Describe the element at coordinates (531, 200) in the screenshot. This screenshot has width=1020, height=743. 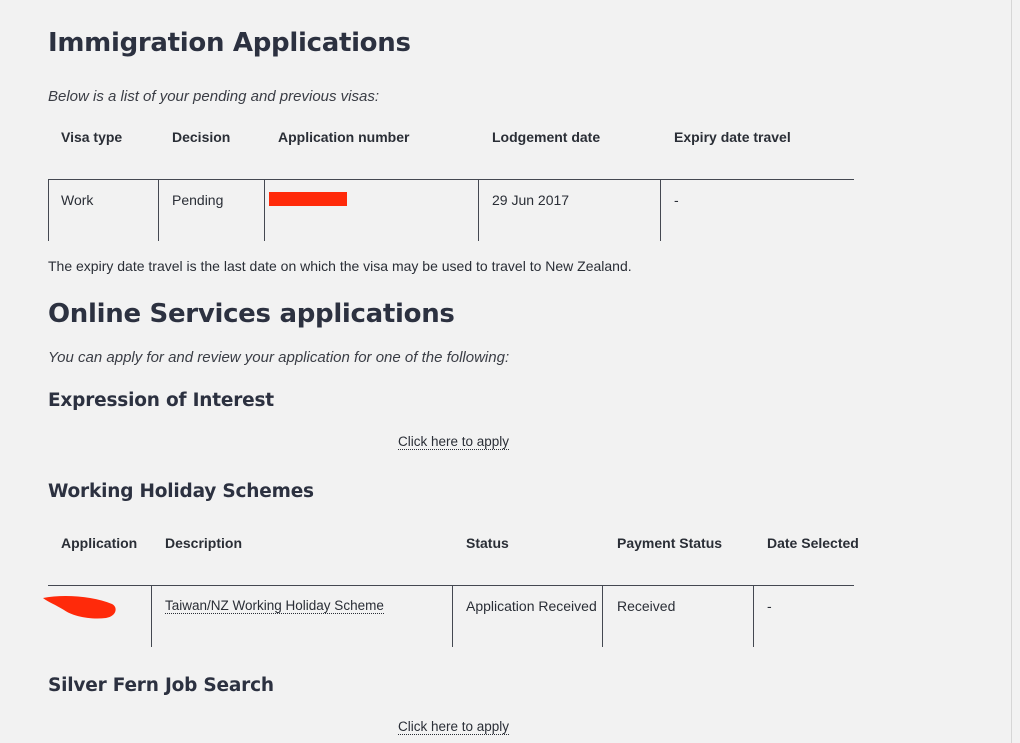
I see `lodgement-date-value: 29 Jun 2017` at that location.